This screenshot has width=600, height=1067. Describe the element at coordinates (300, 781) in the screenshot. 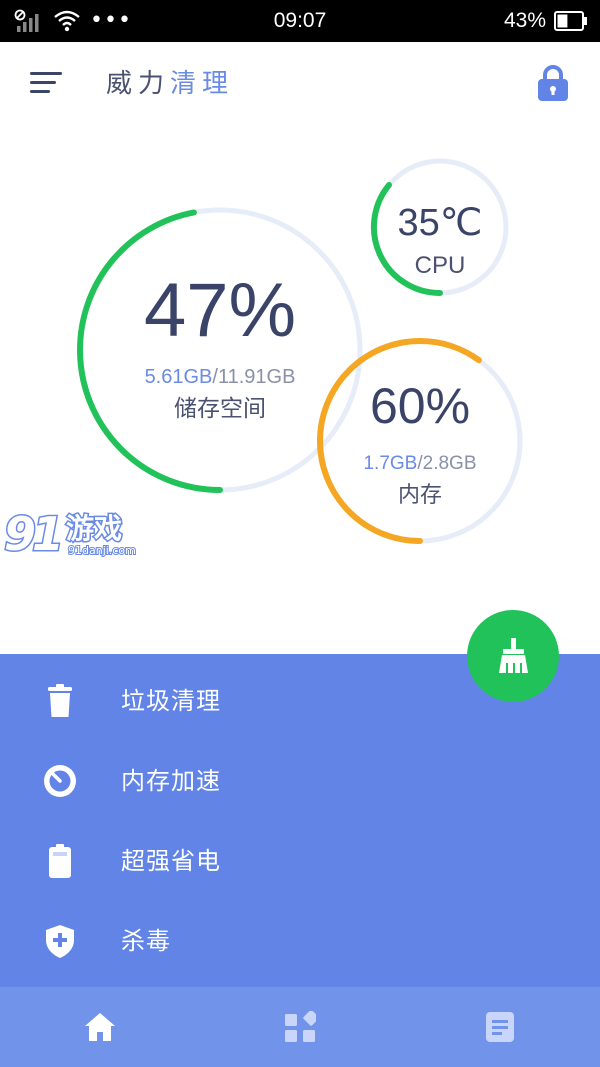

I see `menu-item-memory-boost: 内存加速` at that location.